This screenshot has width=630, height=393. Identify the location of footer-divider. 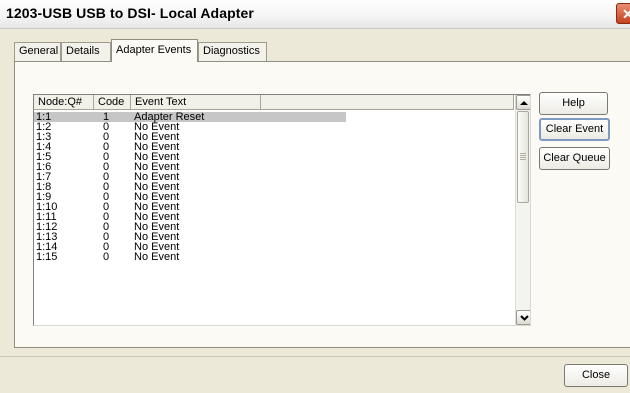
(315, 356).